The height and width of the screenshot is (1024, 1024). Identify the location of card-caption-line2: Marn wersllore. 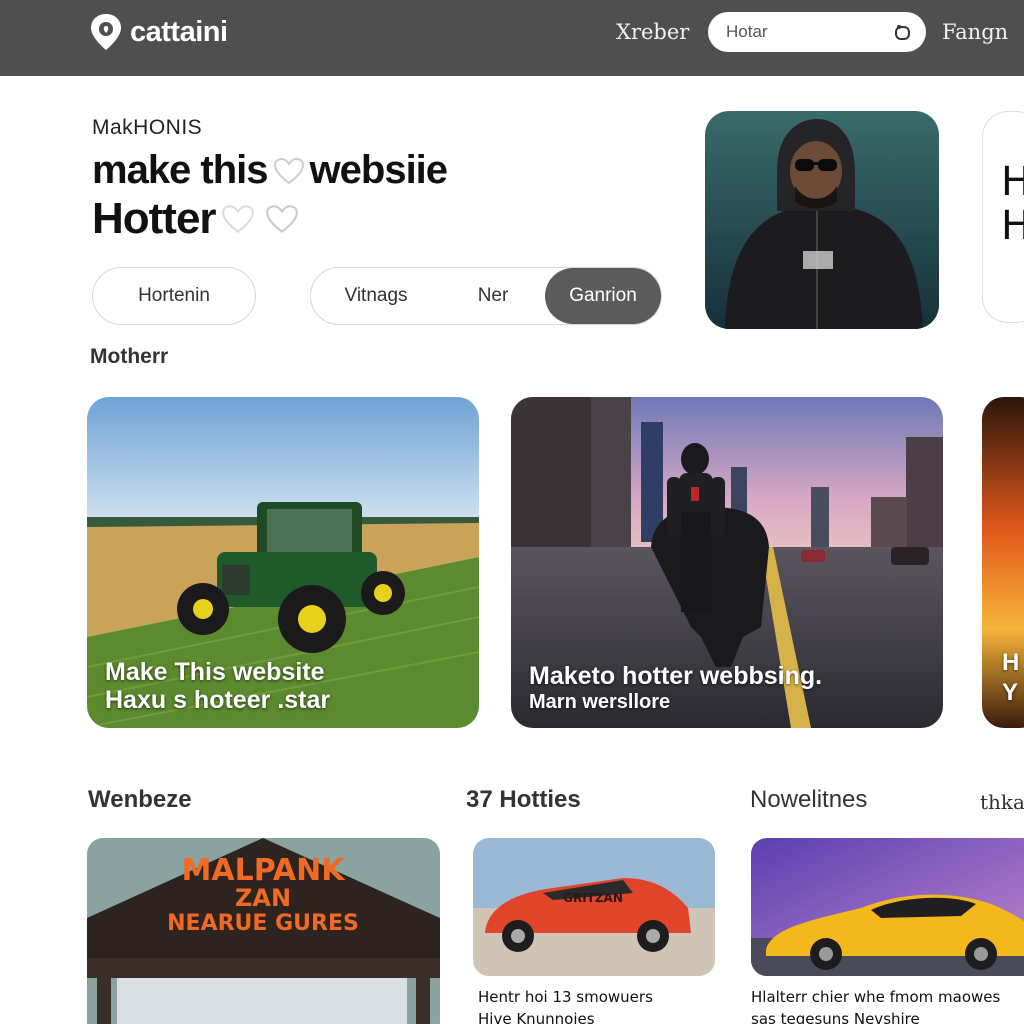
(600, 702).